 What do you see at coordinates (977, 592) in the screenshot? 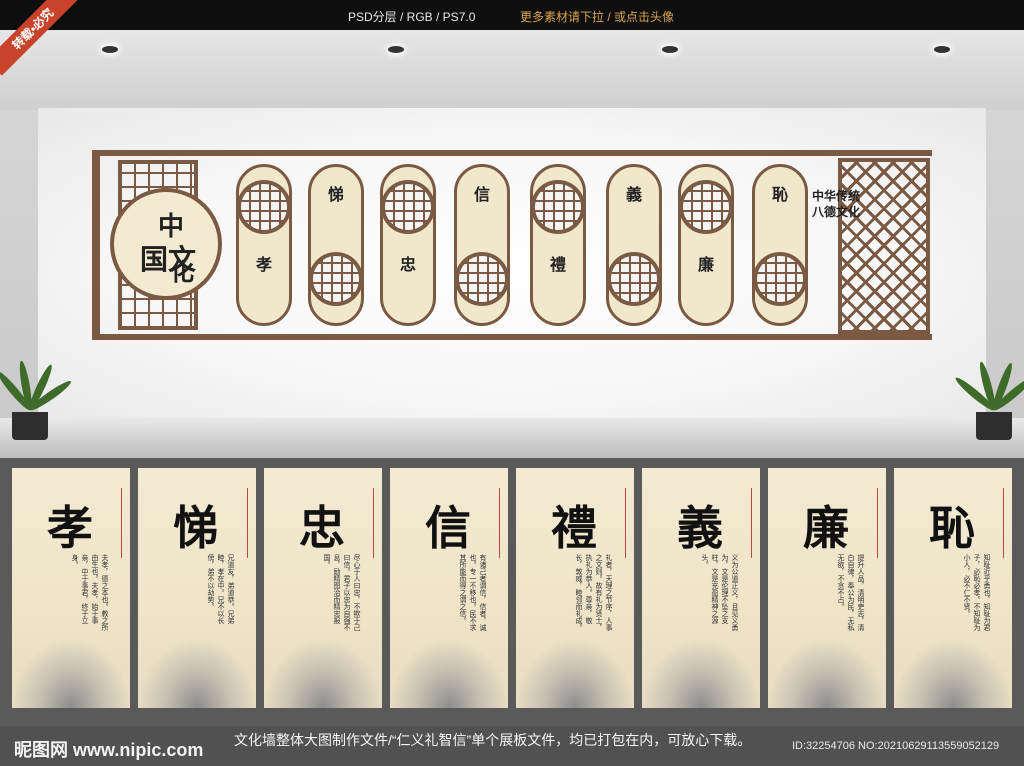
I see `panel-text: 知耻近乎勇也，知耻为君子，必恥必孝。不知耻为小人，必不仁不贤。` at bounding box center [977, 592].